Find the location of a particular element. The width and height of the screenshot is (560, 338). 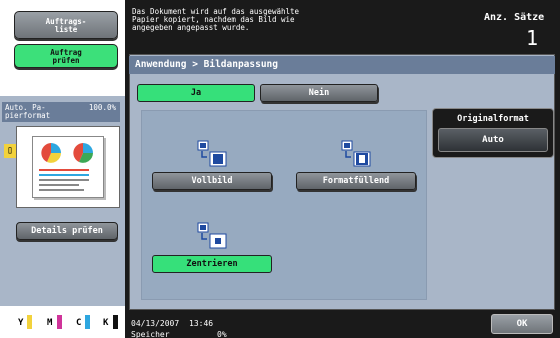

toner-k-label: K is located at coordinates (106, 323).